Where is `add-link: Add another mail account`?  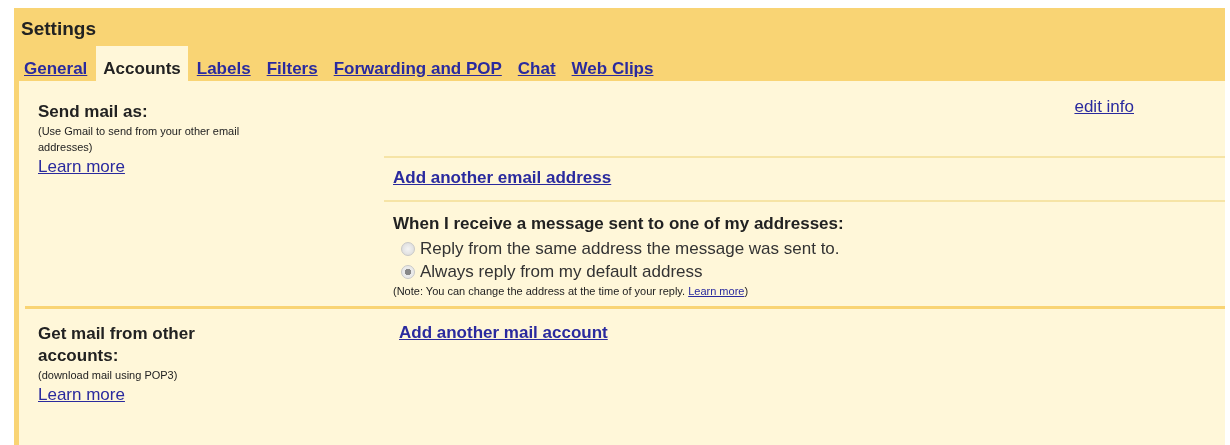 add-link: Add another mail account is located at coordinates (503, 333).